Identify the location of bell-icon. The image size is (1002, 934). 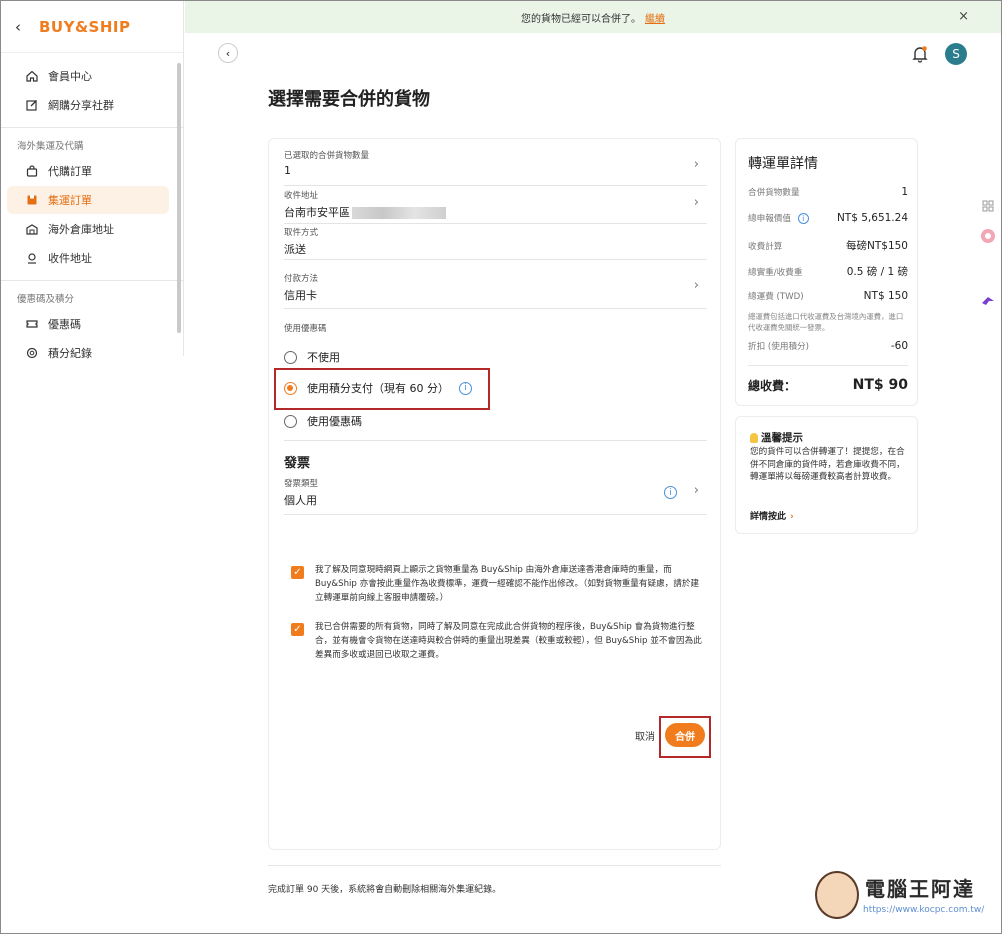
(920, 54).